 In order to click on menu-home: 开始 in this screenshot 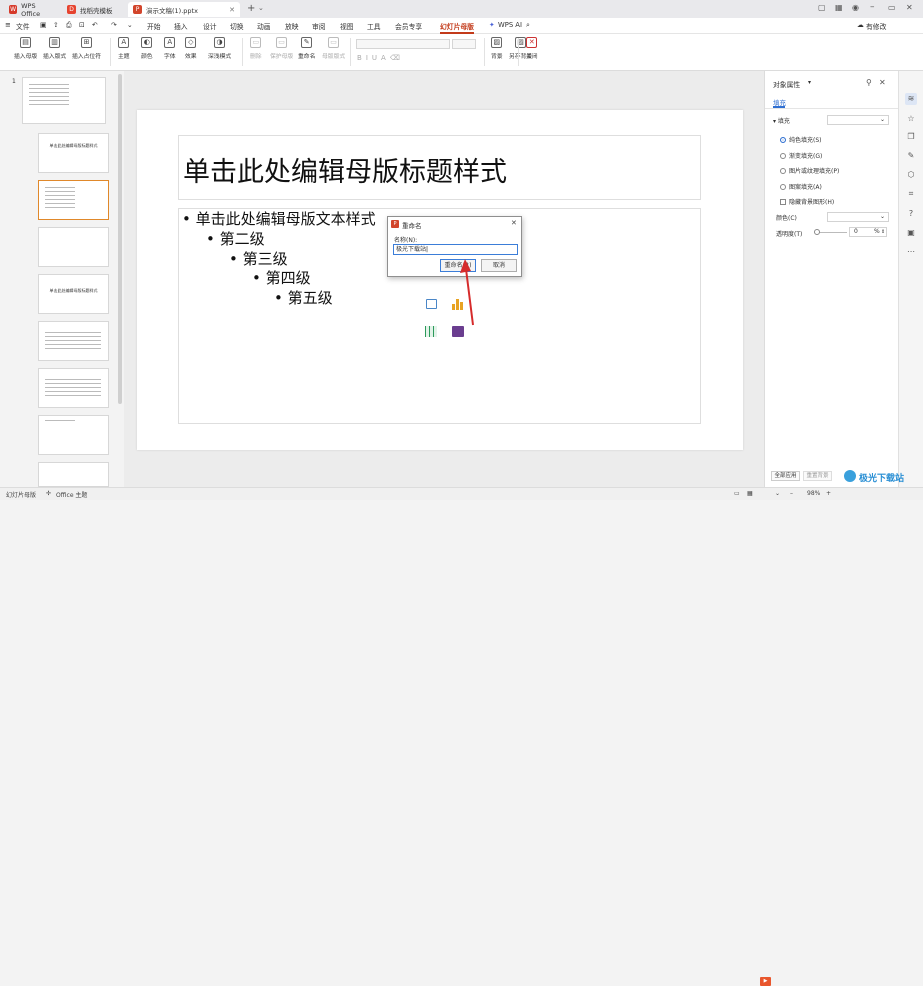, I will do `click(154, 26)`.